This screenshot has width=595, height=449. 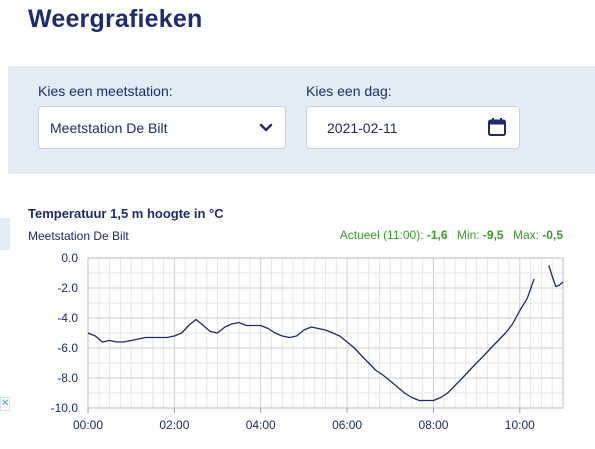 What do you see at coordinates (556, 276) in the screenshot?
I see `temperature-series-line` at bounding box center [556, 276].